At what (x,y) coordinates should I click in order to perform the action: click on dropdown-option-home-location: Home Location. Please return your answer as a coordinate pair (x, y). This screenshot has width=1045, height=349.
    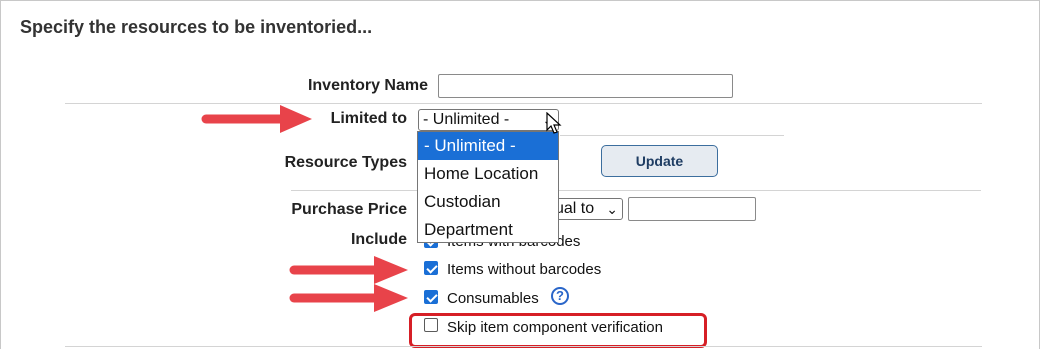
    Looking at the image, I should click on (488, 174).